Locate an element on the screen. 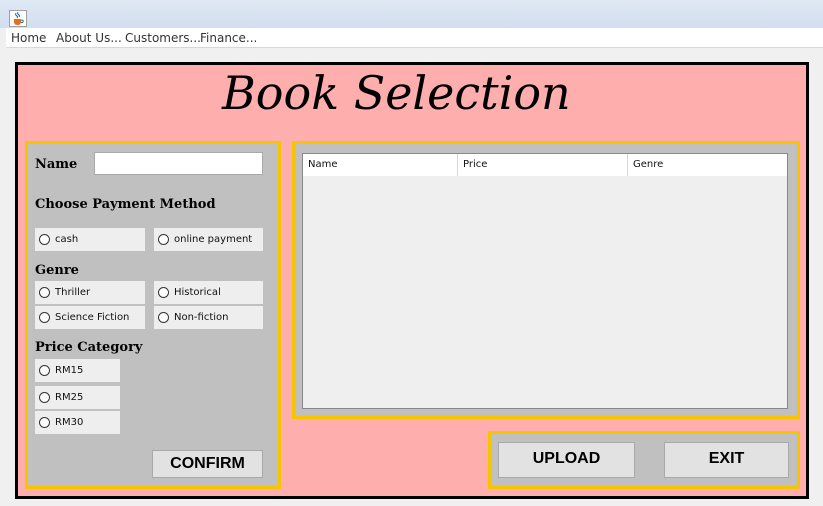 Image resolution: width=823 pixels, height=506 pixels. table-header: Name Price Genre is located at coordinates (545, 165).